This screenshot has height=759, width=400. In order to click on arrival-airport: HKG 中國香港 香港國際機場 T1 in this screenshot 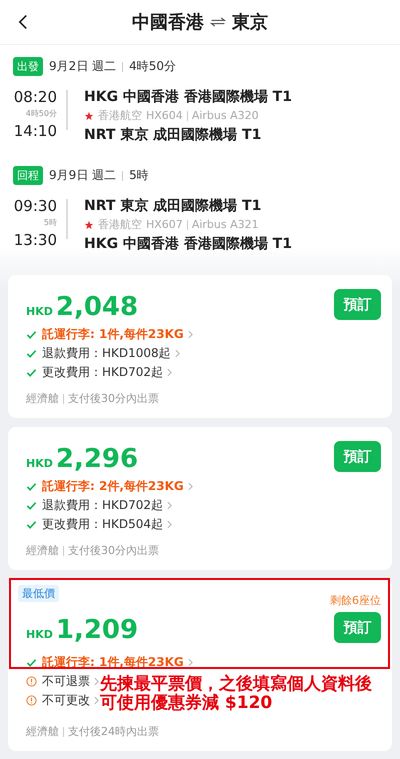, I will do `click(188, 244)`.